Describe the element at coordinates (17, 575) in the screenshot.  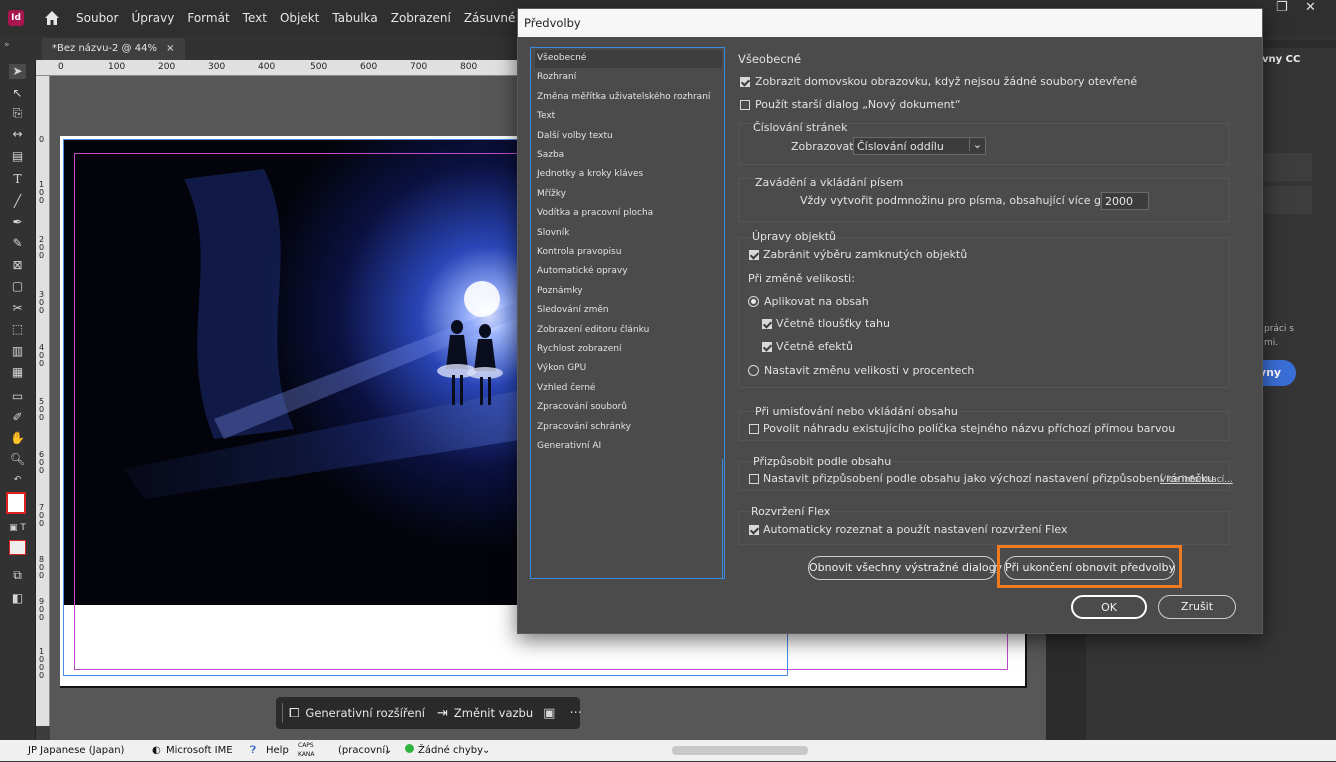
I see `screen-mode-icon: ⧉` at that location.